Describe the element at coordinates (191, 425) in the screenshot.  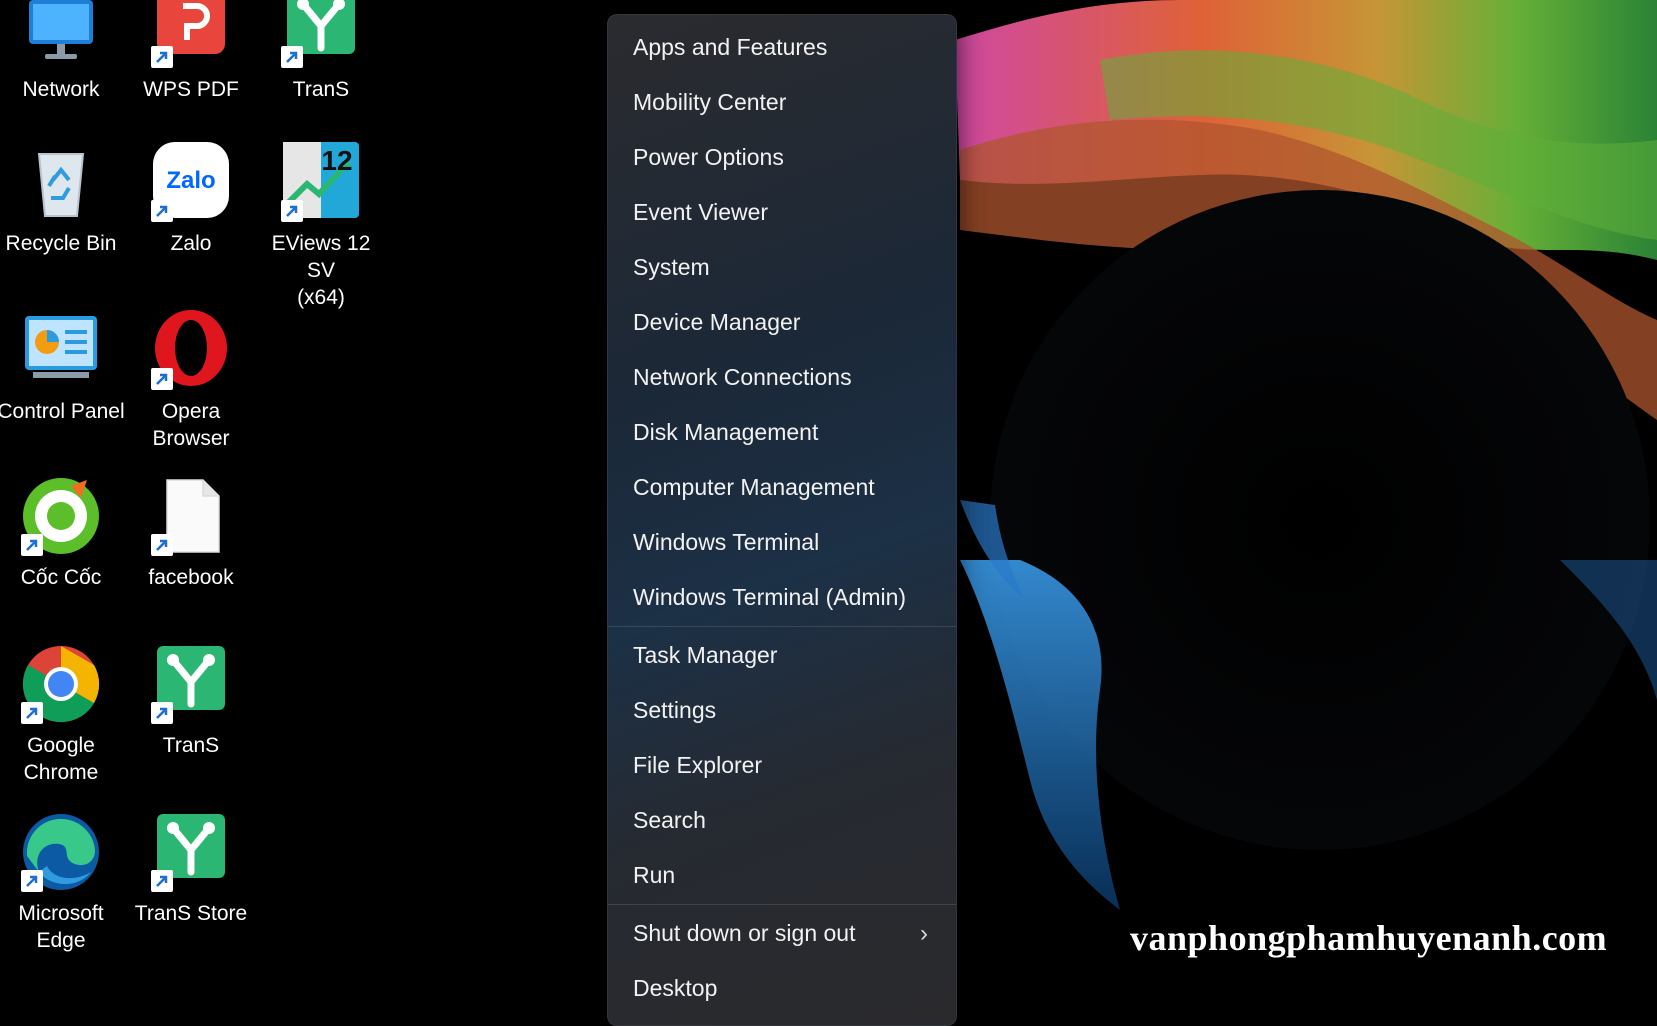
I see `desktop-icon-label: Opera Browser` at that location.